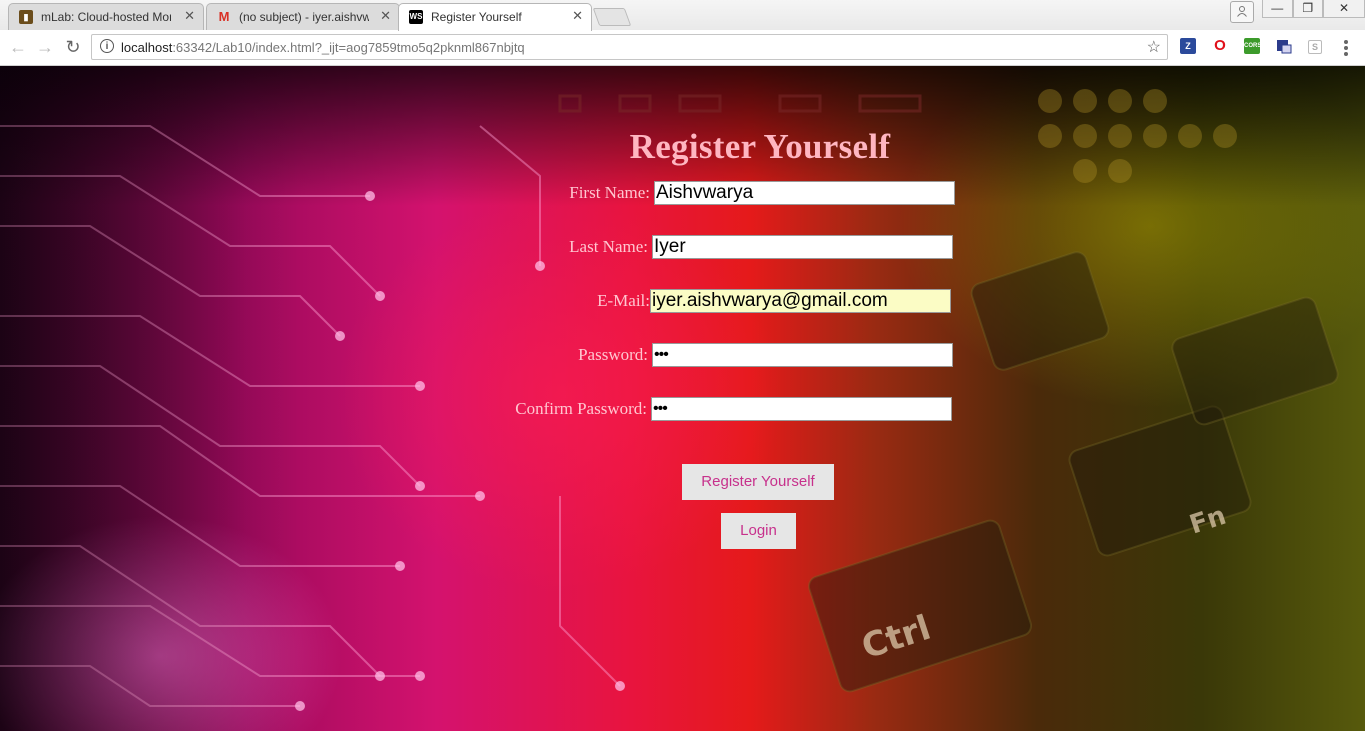  What do you see at coordinates (804, 193) in the screenshot?
I see `first-name-input: Aishvwarya` at bounding box center [804, 193].